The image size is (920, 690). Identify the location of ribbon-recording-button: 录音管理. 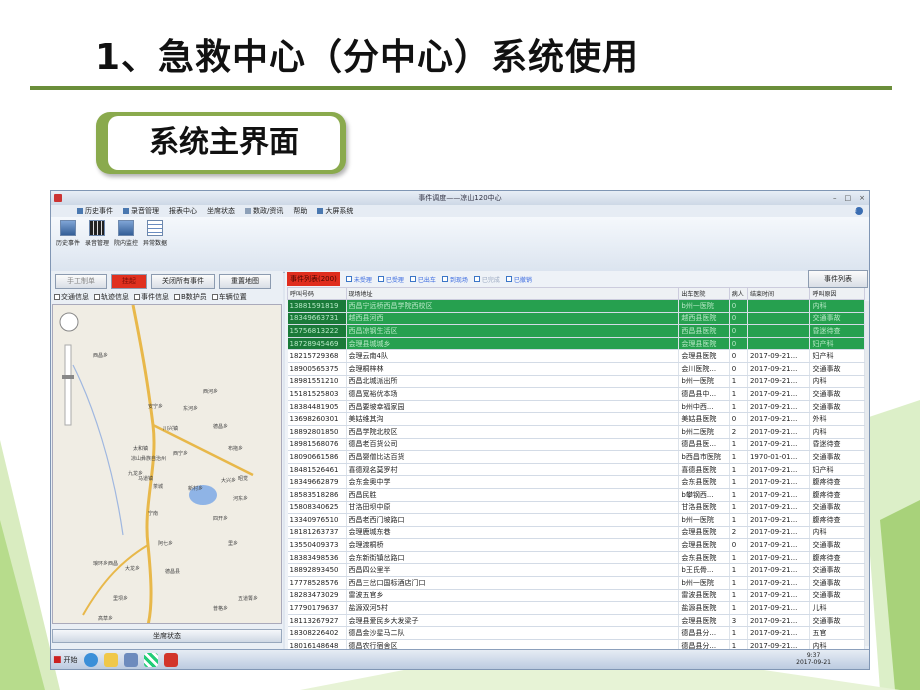
(97, 244).